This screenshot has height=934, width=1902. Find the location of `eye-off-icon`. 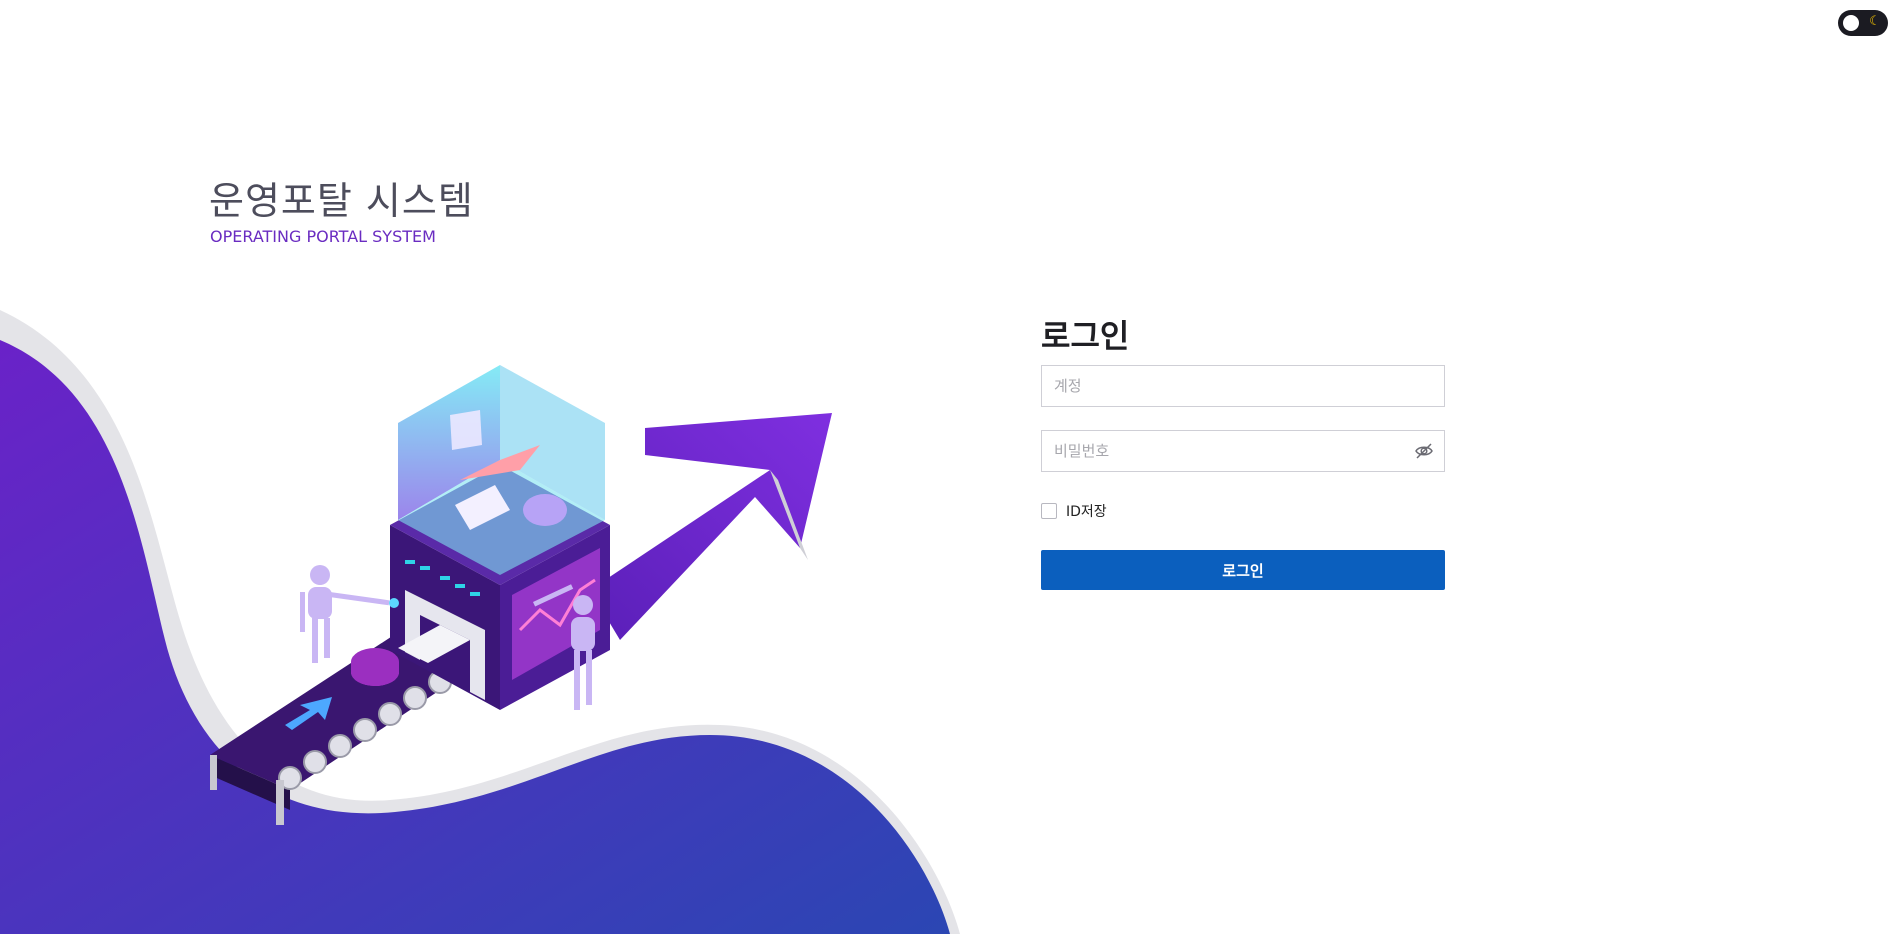

eye-off-icon is located at coordinates (1424, 451).